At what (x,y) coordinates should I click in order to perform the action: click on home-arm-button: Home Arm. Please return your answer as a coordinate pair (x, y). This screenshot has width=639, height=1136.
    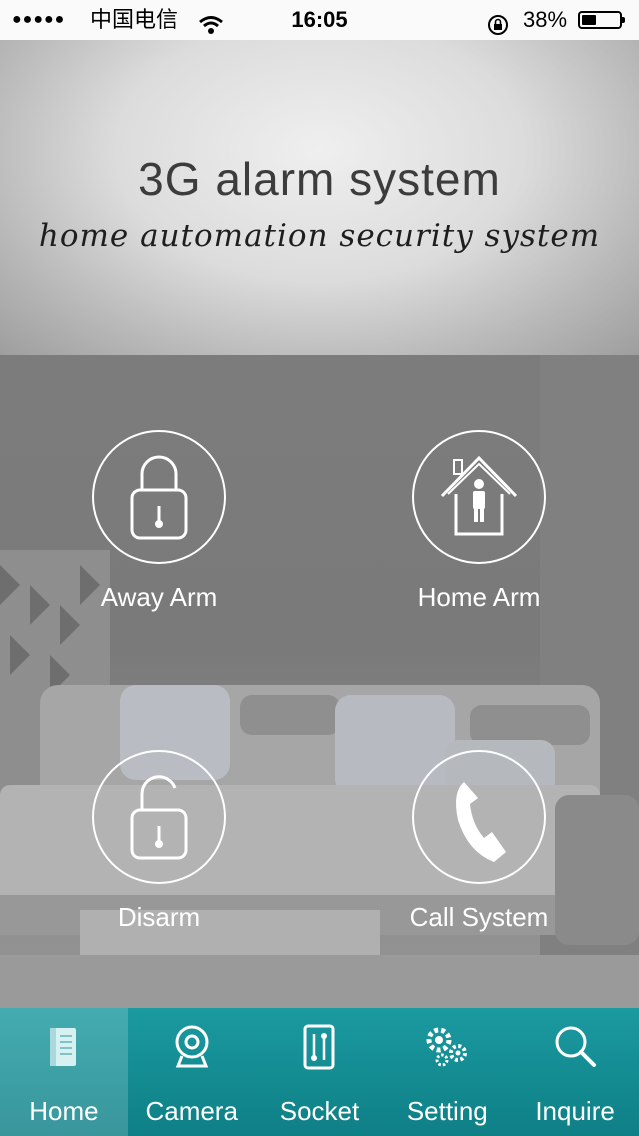
    Looking at the image, I should click on (479, 521).